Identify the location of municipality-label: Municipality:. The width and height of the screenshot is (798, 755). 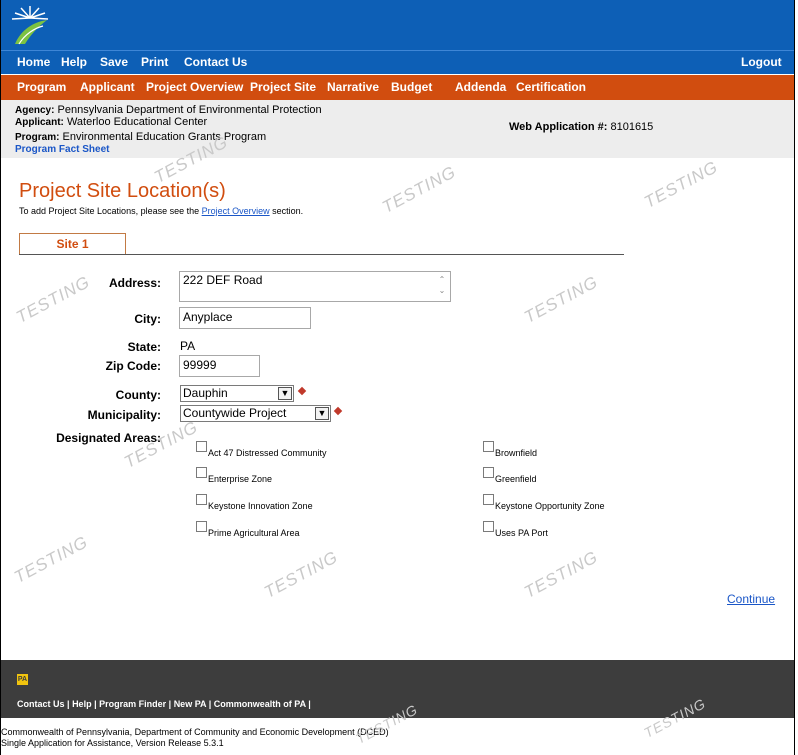
(124, 415).